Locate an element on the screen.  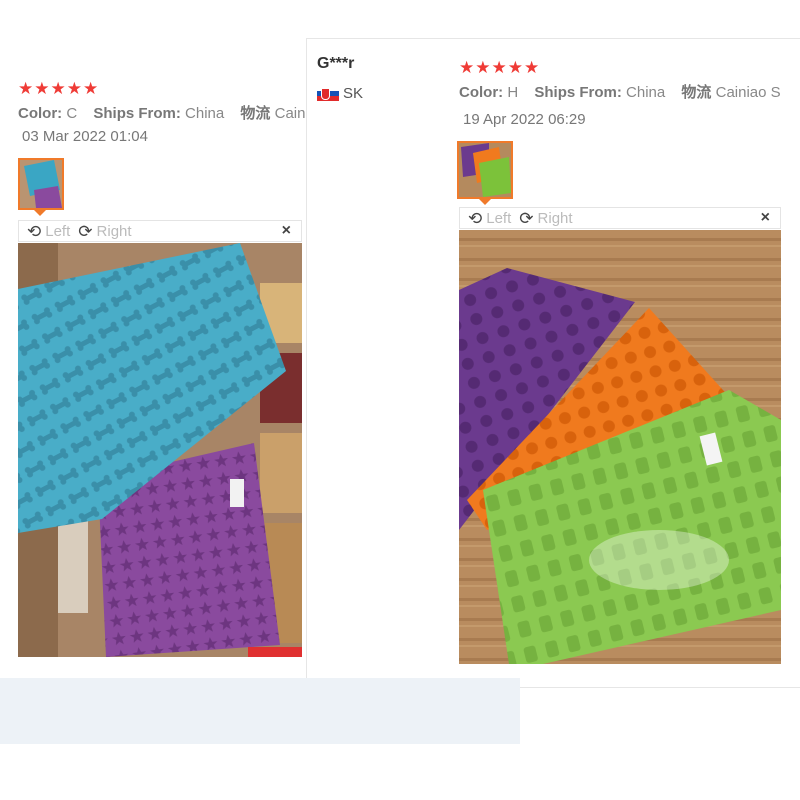
country-code: SK is located at coordinates (353, 93).